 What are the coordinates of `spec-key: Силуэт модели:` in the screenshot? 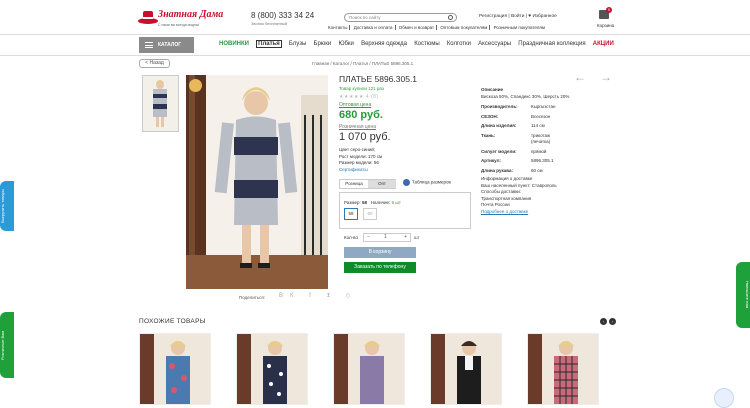 It's located at (499, 151).